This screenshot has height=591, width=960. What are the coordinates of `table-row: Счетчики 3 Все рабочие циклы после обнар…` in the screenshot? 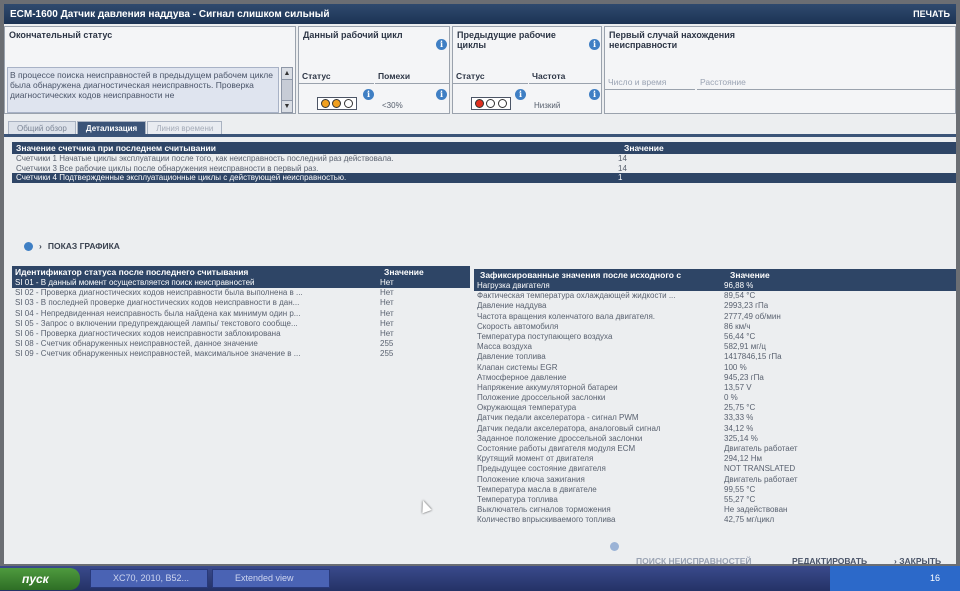 It's located at (484, 169).